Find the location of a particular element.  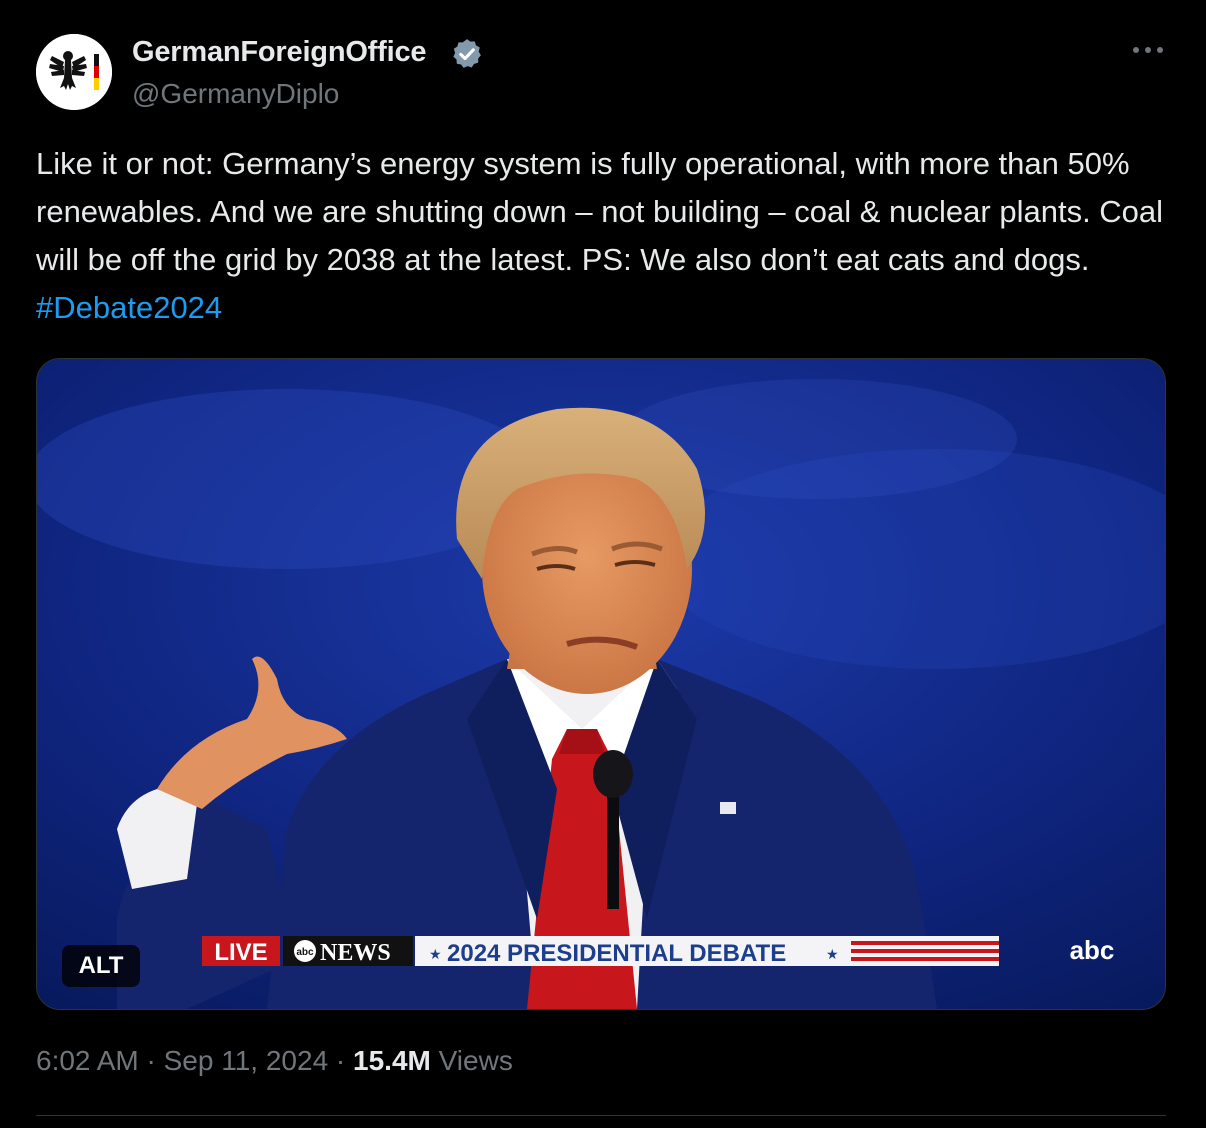

views-label: Views is located at coordinates (475, 1060).